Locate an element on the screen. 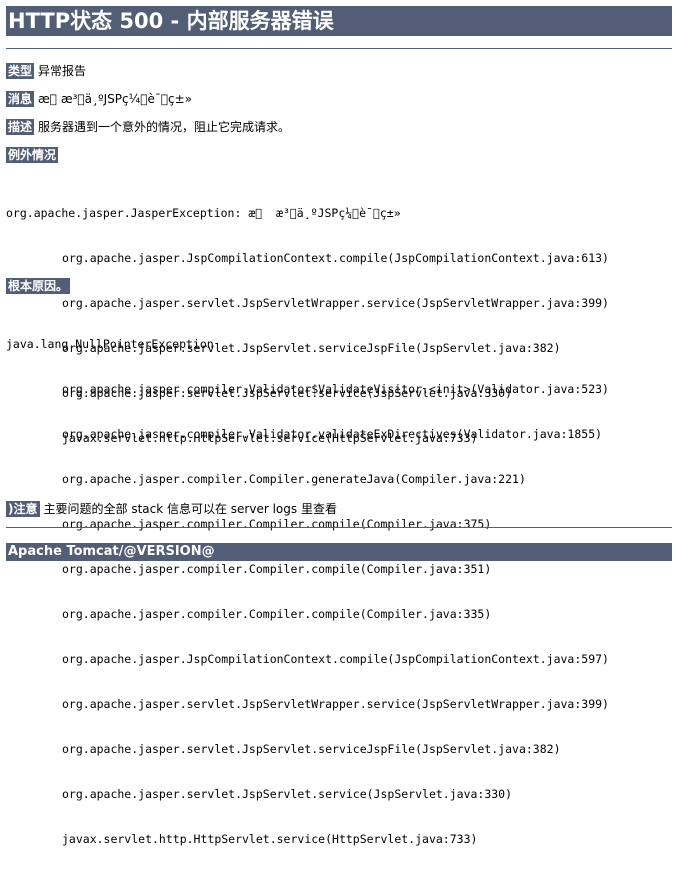  note-value: 主要问题的全部 stack 信息可以在 server logs 里查看 is located at coordinates (190, 509).